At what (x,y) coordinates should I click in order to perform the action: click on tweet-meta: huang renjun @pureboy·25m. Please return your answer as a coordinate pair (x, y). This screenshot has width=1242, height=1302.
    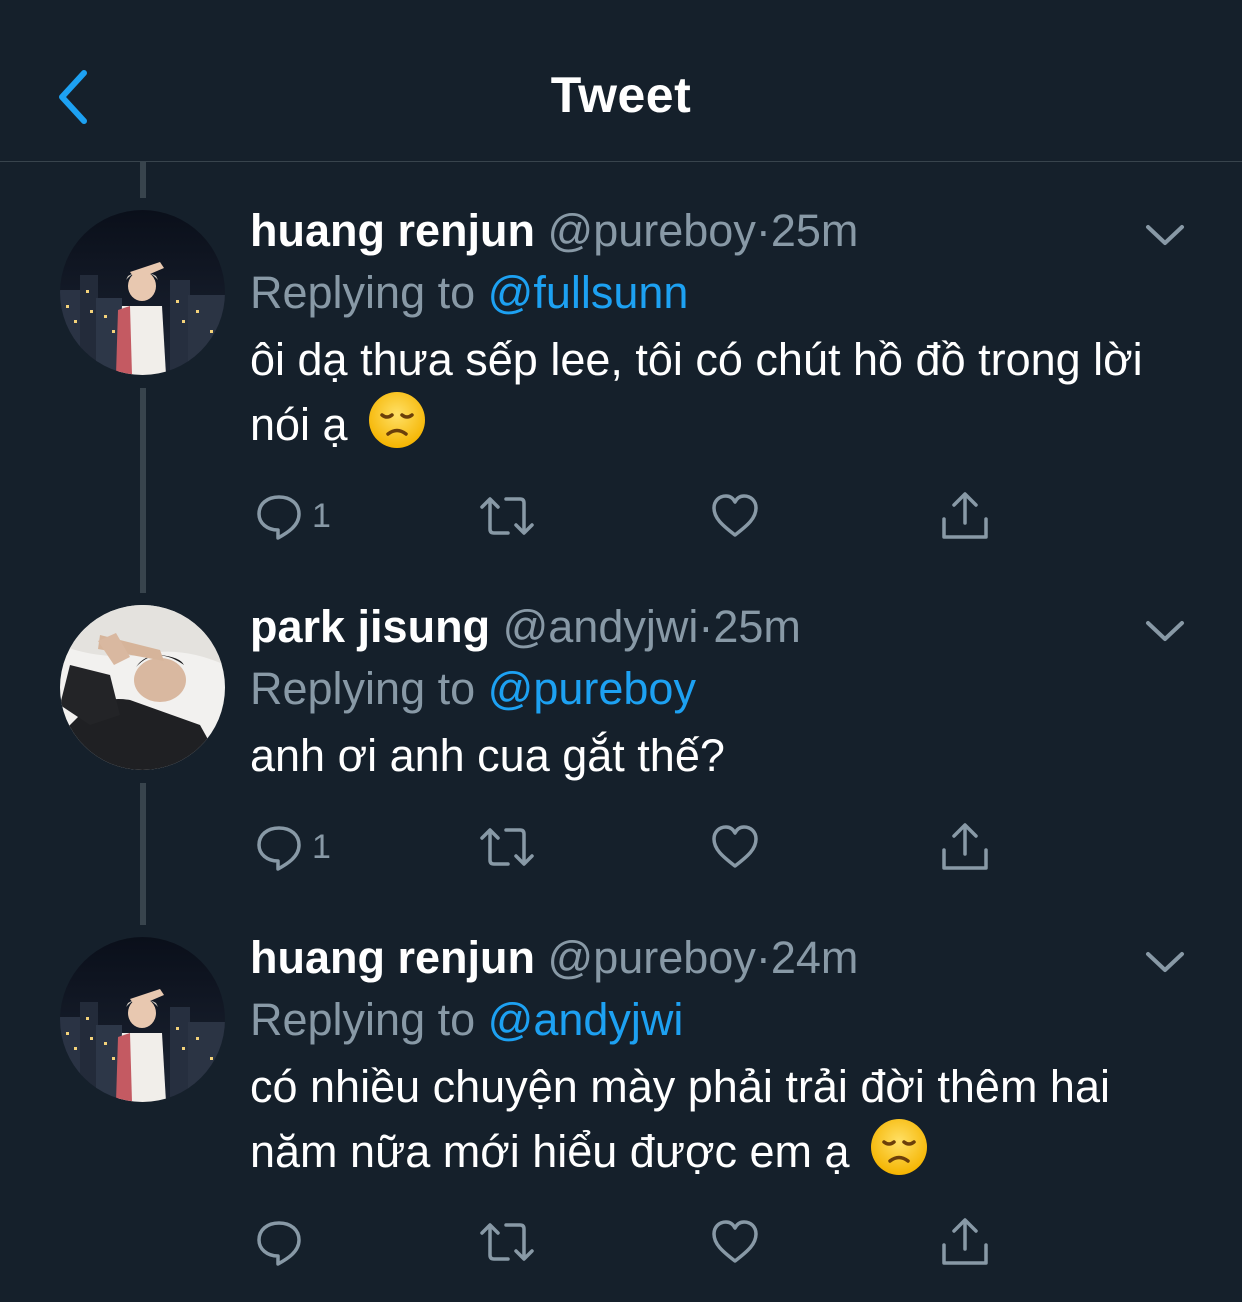
    Looking at the image, I should click on (554, 231).